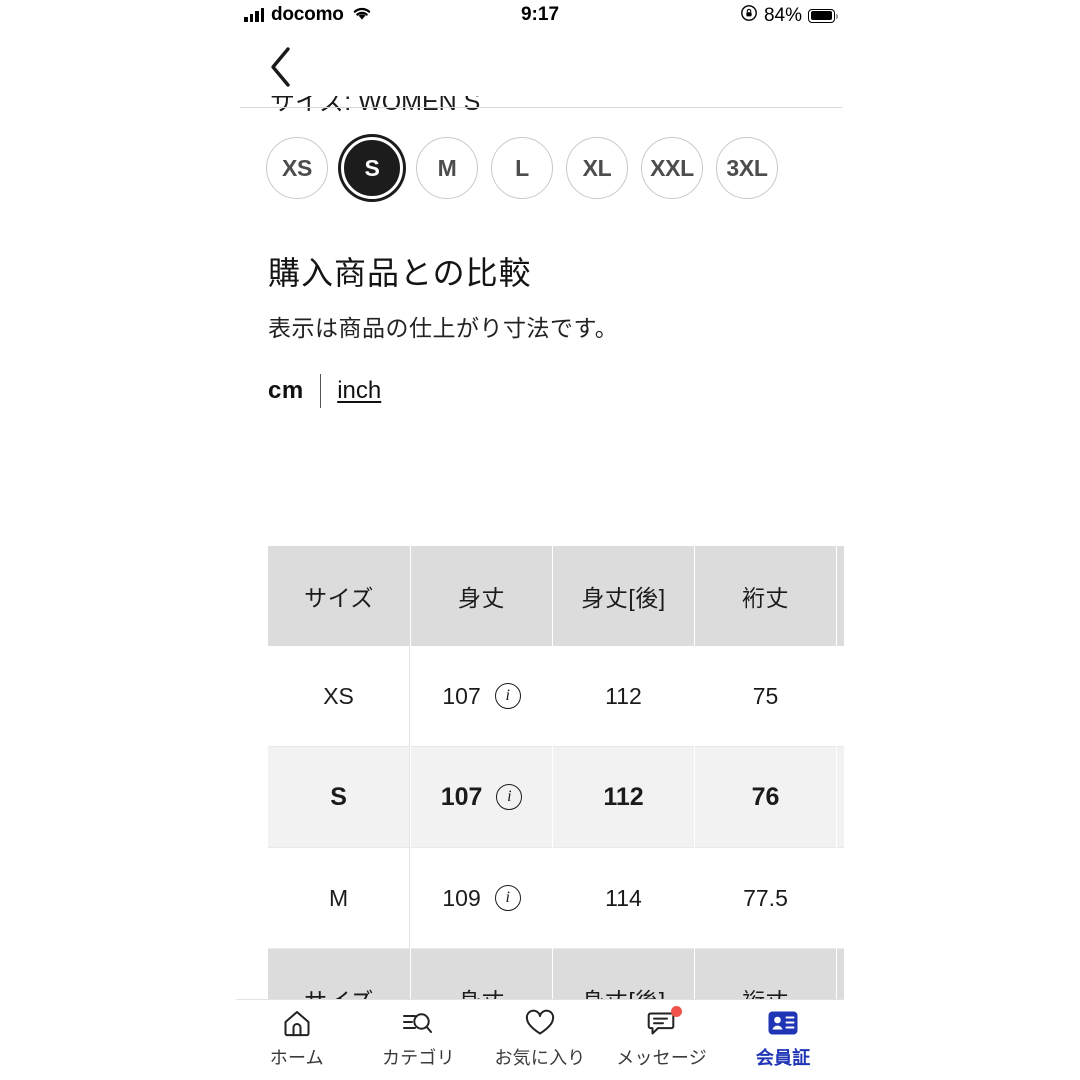  Describe the element at coordinates (840, 596) in the screenshot. I see `table-header-kata: 肩` at that location.